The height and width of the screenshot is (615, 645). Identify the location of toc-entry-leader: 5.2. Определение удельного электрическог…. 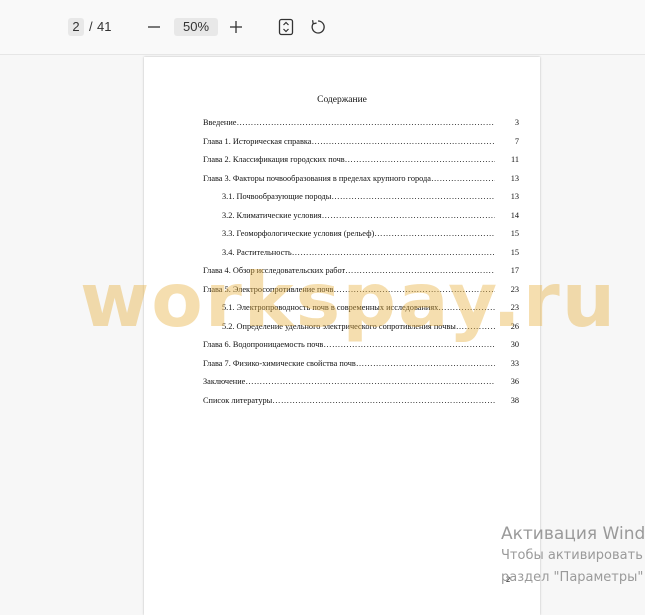
(349, 327).